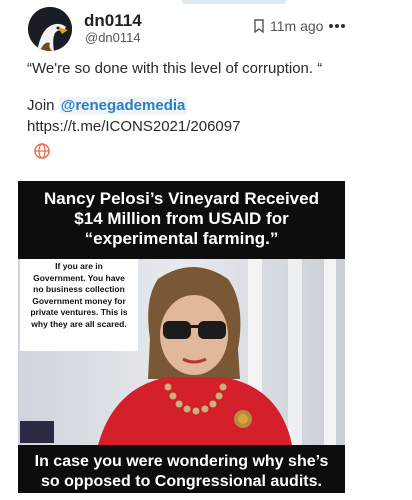  What do you see at coordinates (181, 461) in the screenshot?
I see `bottom-line: In case you were wondering why she’s` at bounding box center [181, 461].